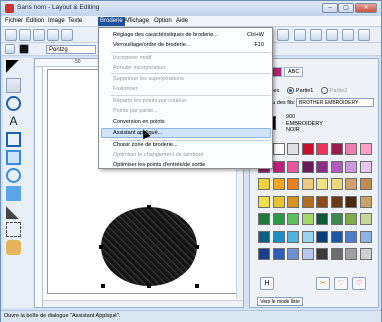 Image resolution: width=382 pixels, height=322 pixels. What do you see at coordinates (163, 21) in the screenshot?
I see `menu-option: Option` at bounding box center [163, 21].